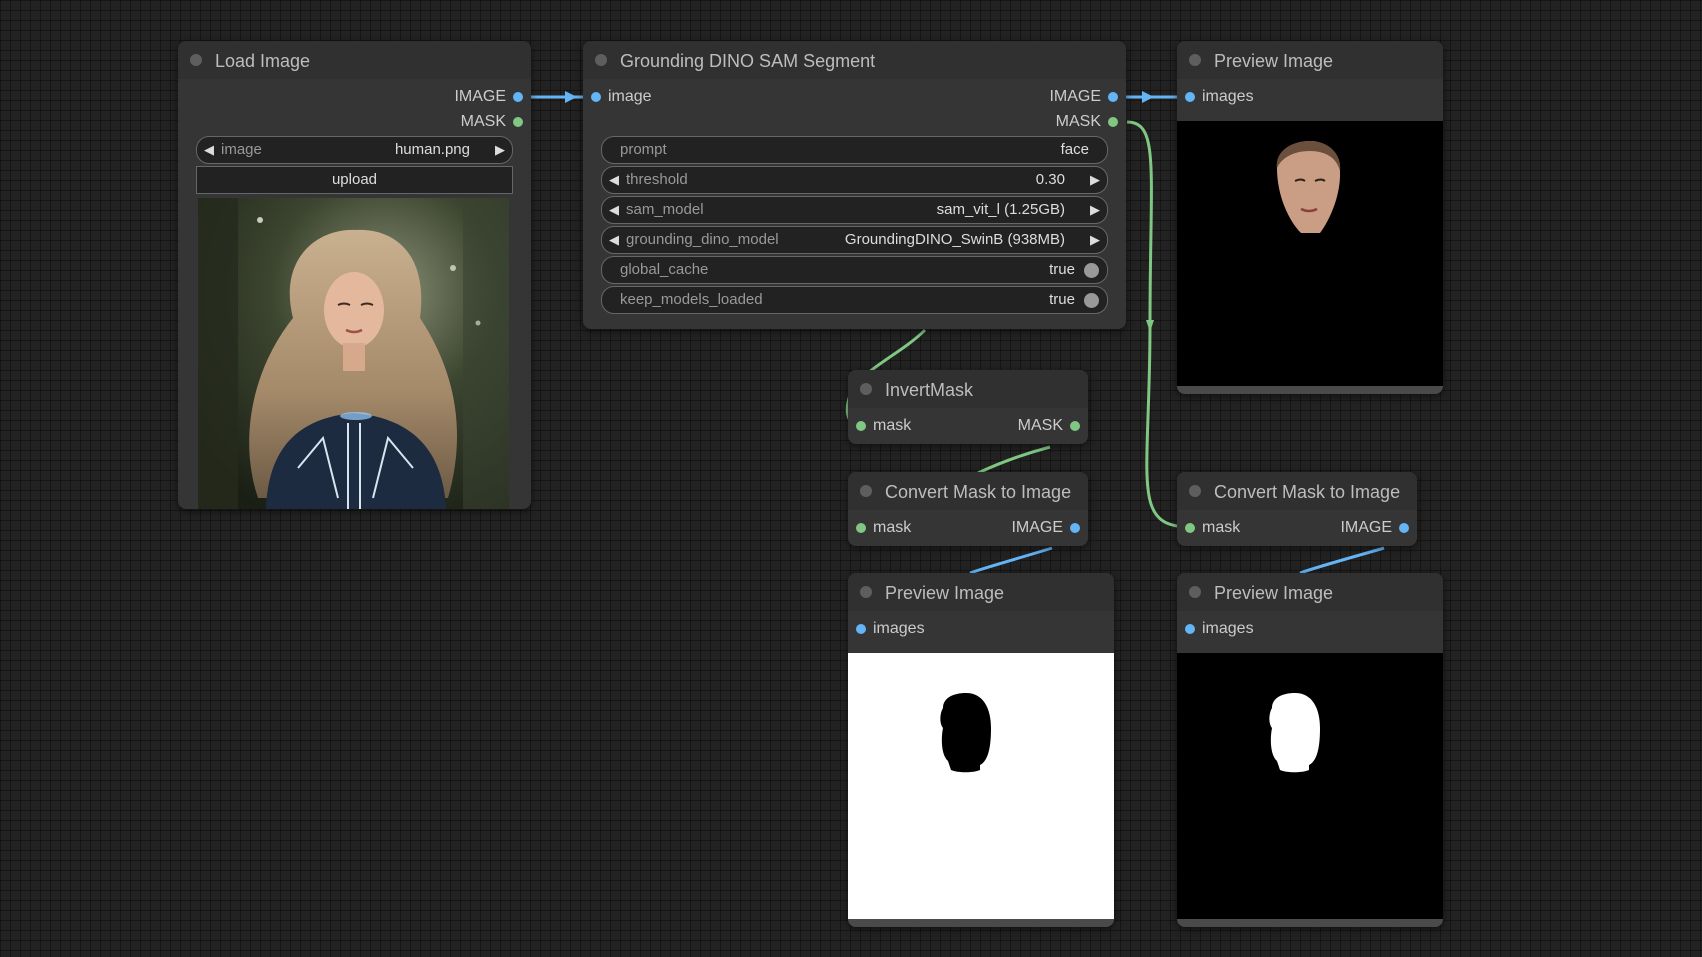 The image size is (1702, 957). I want to click on node-title-bar: InvertMask, so click(968, 389).